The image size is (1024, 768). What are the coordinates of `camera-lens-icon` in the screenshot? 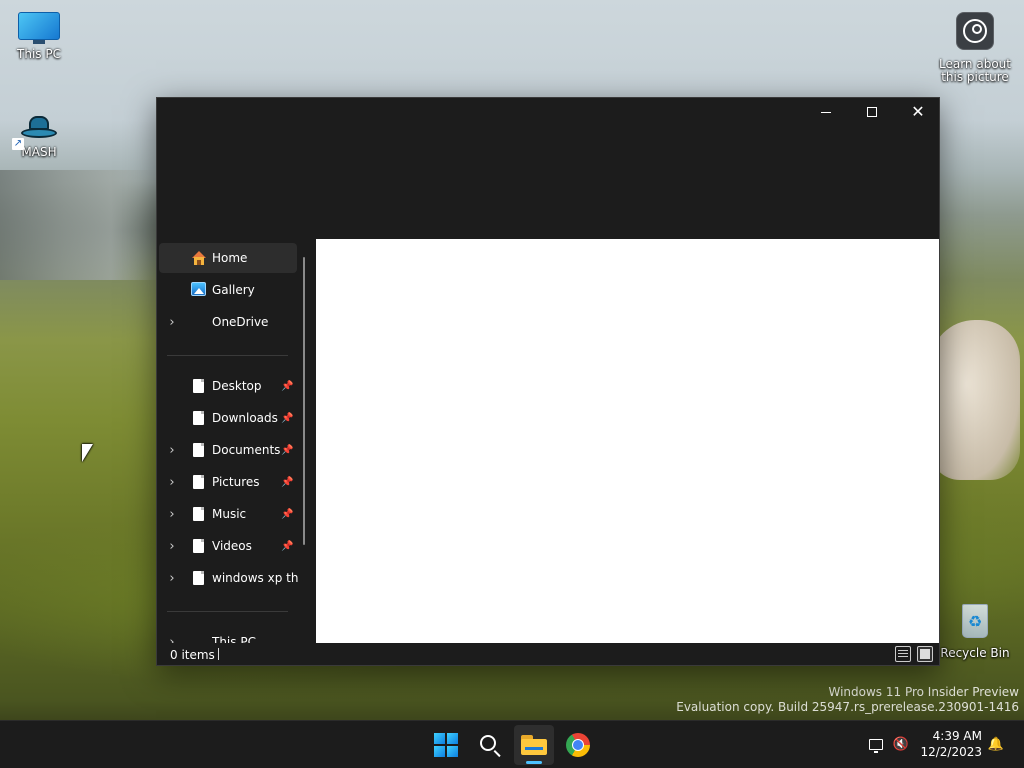 It's located at (975, 31).